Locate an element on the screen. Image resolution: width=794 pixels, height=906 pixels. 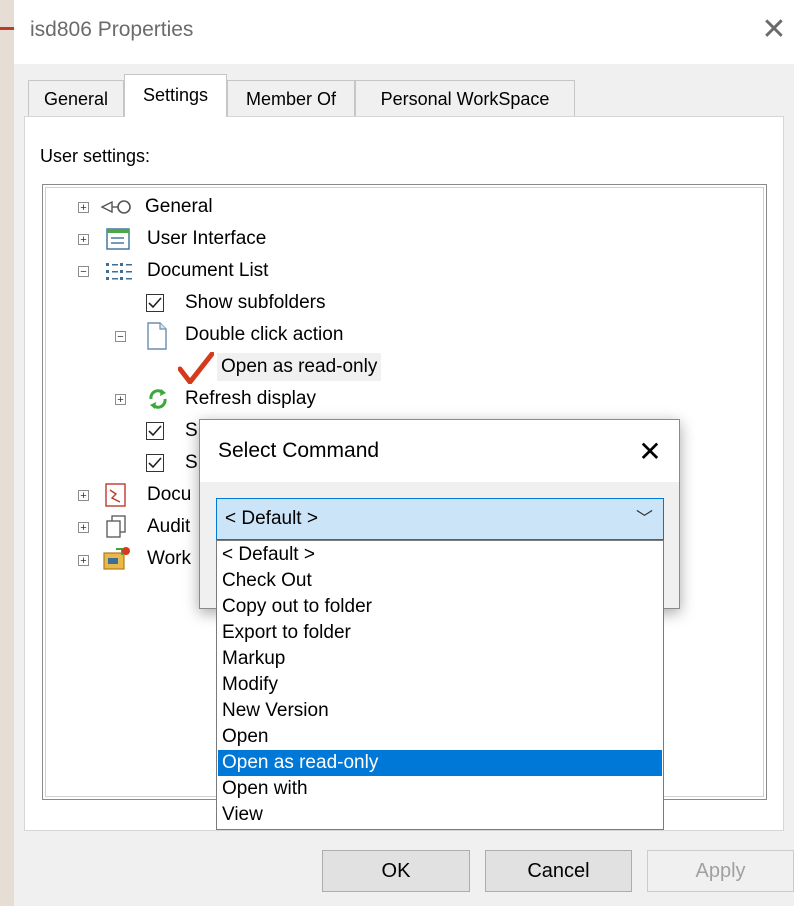
list-icon is located at coordinates (119, 271).